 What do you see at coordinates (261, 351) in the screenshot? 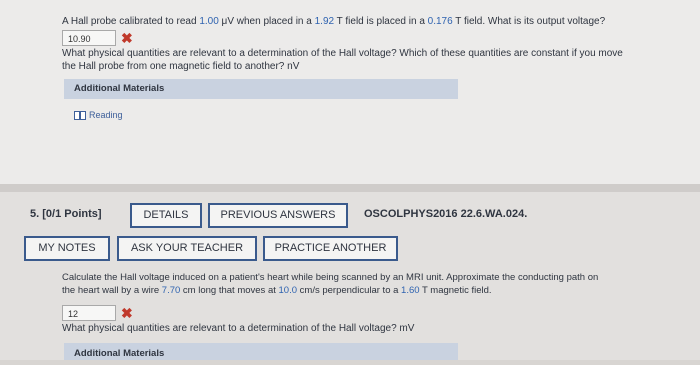
I see `q5-additional-materials: Additional Materials` at bounding box center [261, 351].